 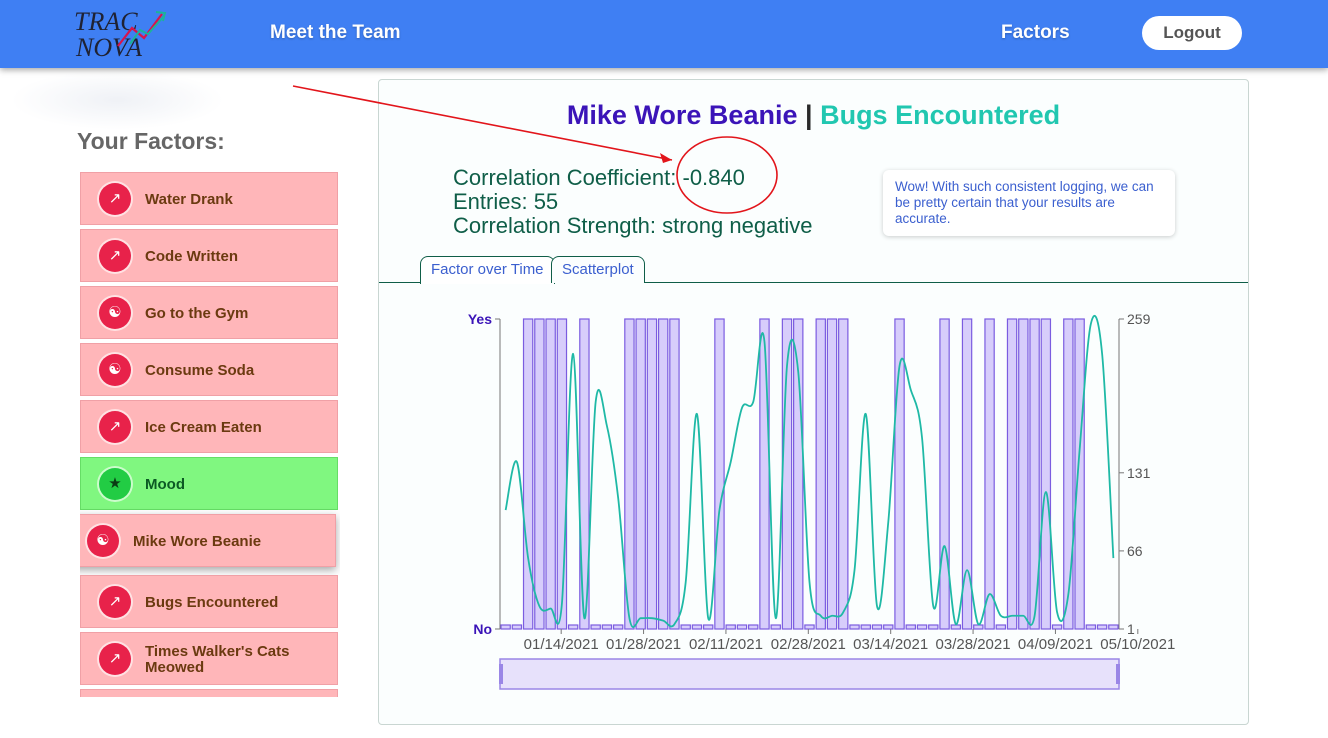 What do you see at coordinates (165, 484) in the screenshot?
I see `factor-item-label: Mood` at bounding box center [165, 484].